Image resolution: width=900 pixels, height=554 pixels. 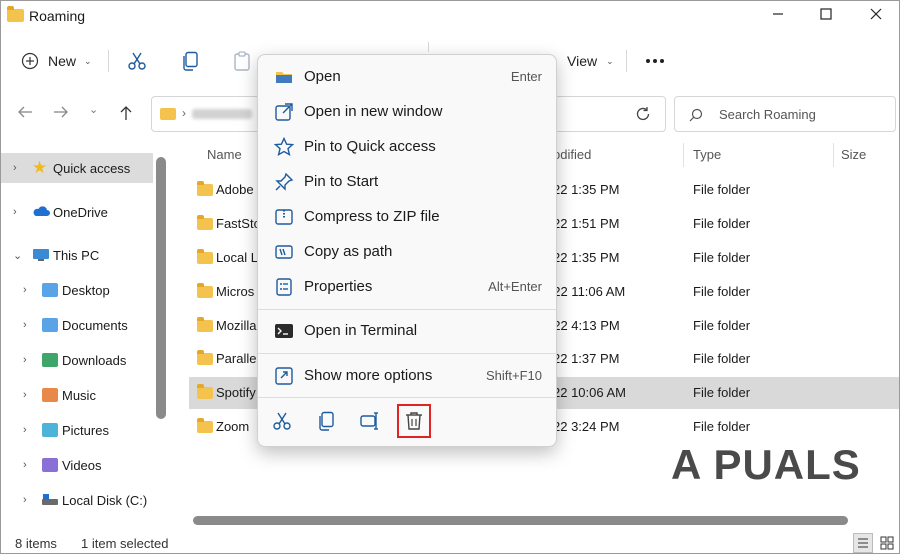 I want to click on nav-item-label: Music, so click(x=79, y=395).